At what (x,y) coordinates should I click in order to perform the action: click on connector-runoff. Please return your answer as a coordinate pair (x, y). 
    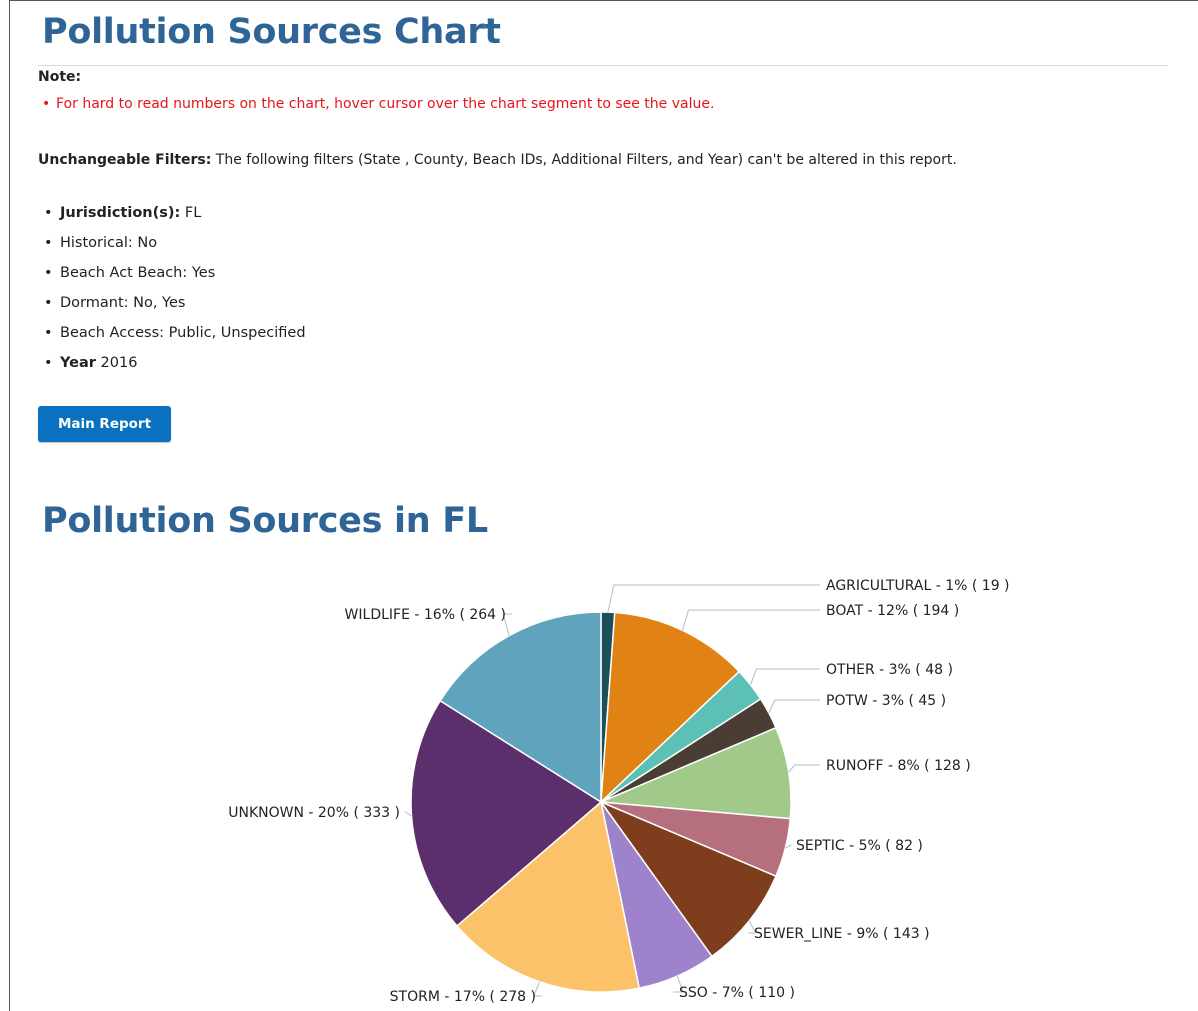
    Looking at the image, I should click on (804, 768).